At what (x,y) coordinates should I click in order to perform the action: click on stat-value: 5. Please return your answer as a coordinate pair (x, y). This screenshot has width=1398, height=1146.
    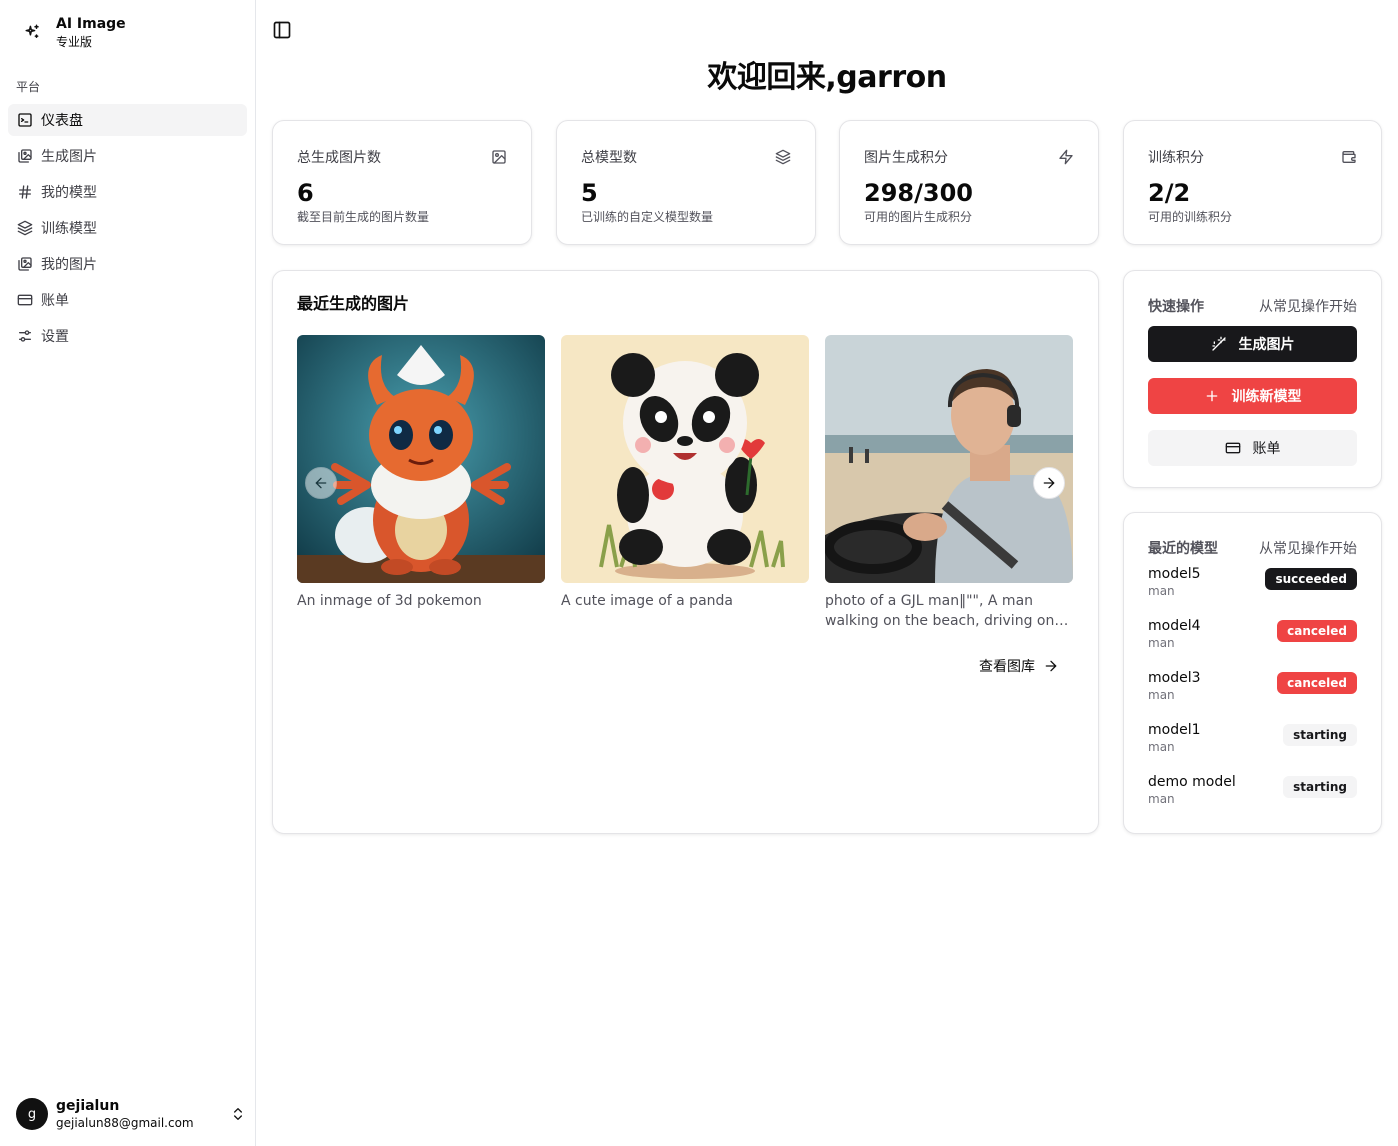
    Looking at the image, I should click on (589, 193).